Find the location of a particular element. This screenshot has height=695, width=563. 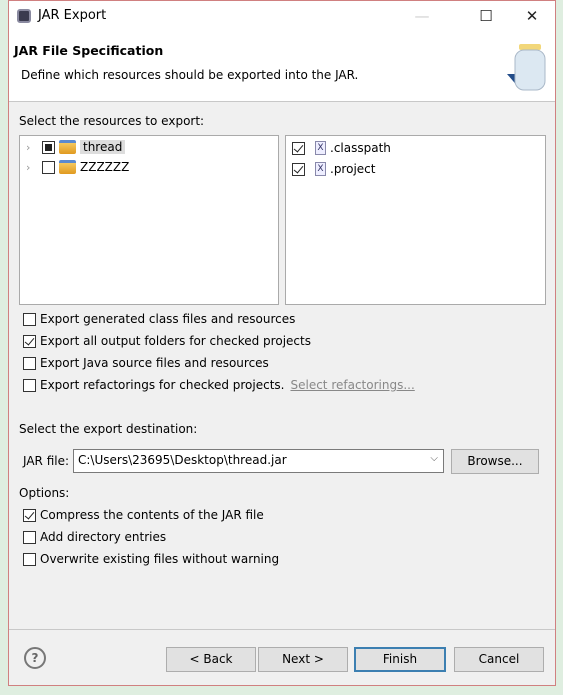

file-item-project: X .project is located at coordinates (333, 169).